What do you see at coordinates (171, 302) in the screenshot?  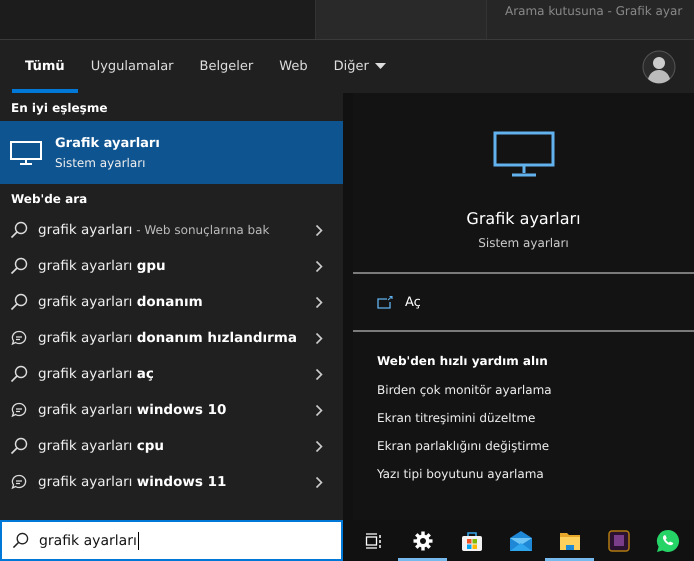 I see `search-suggestion: grafik ayarları donanım` at bounding box center [171, 302].